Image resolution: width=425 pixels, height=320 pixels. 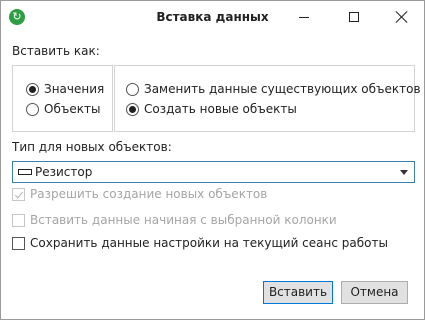 I want to click on close-button, so click(x=402, y=17).